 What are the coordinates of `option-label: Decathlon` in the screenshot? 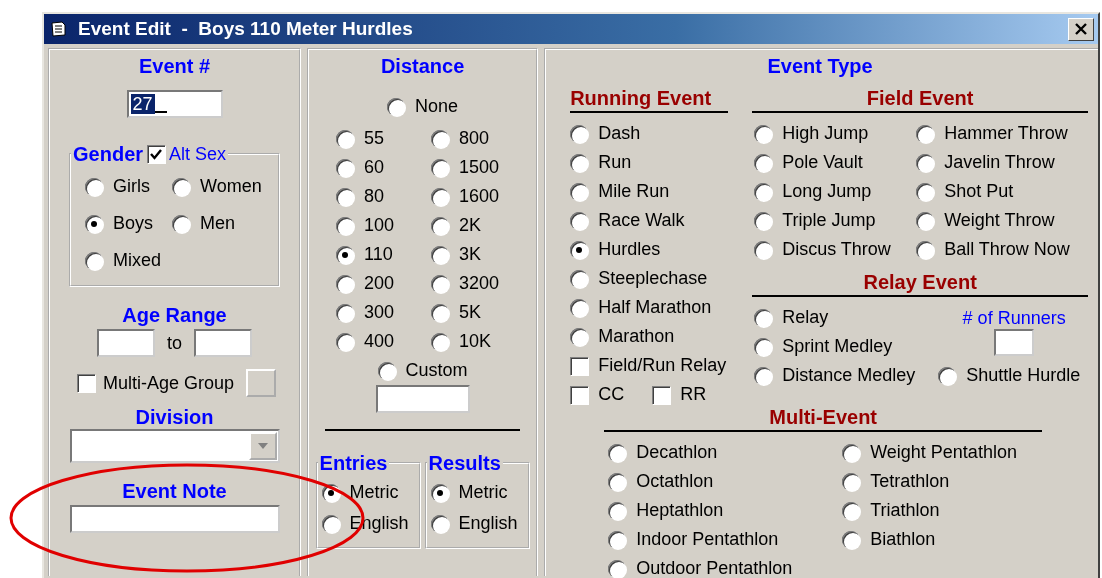 It's located at (677, 452).